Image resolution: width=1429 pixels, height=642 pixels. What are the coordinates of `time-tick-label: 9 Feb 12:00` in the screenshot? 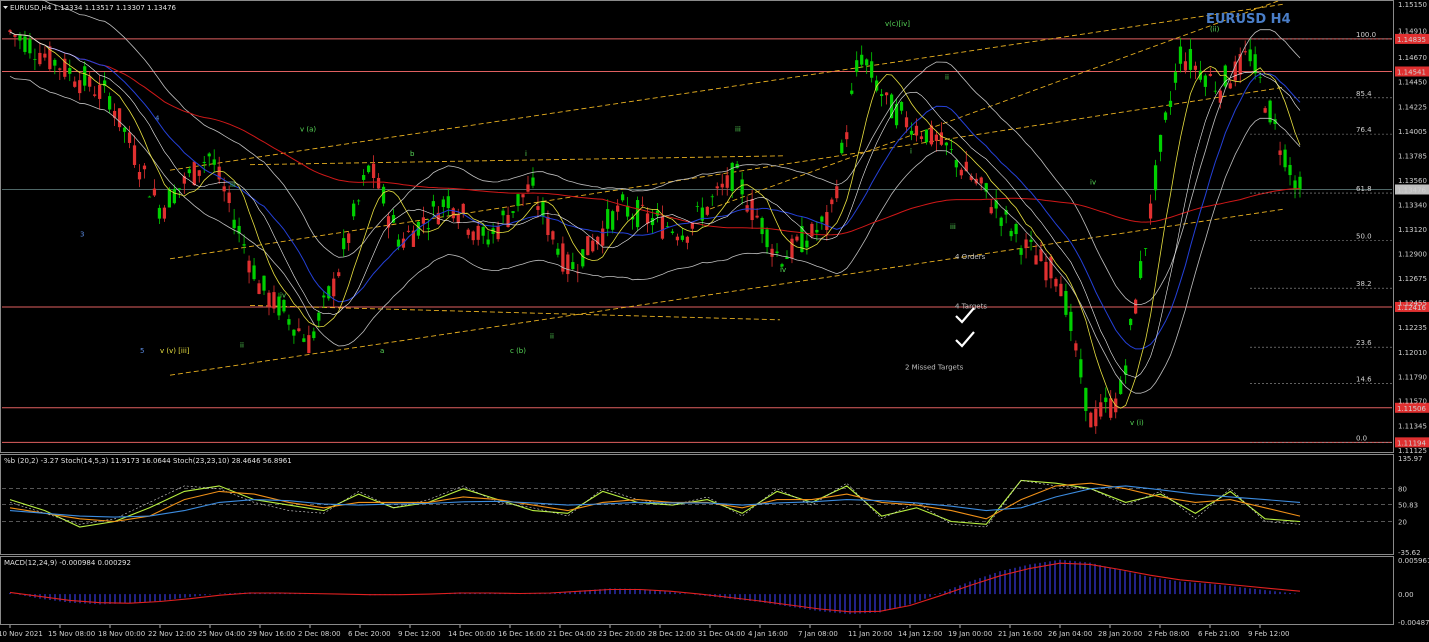 It's located at (1268, 634).